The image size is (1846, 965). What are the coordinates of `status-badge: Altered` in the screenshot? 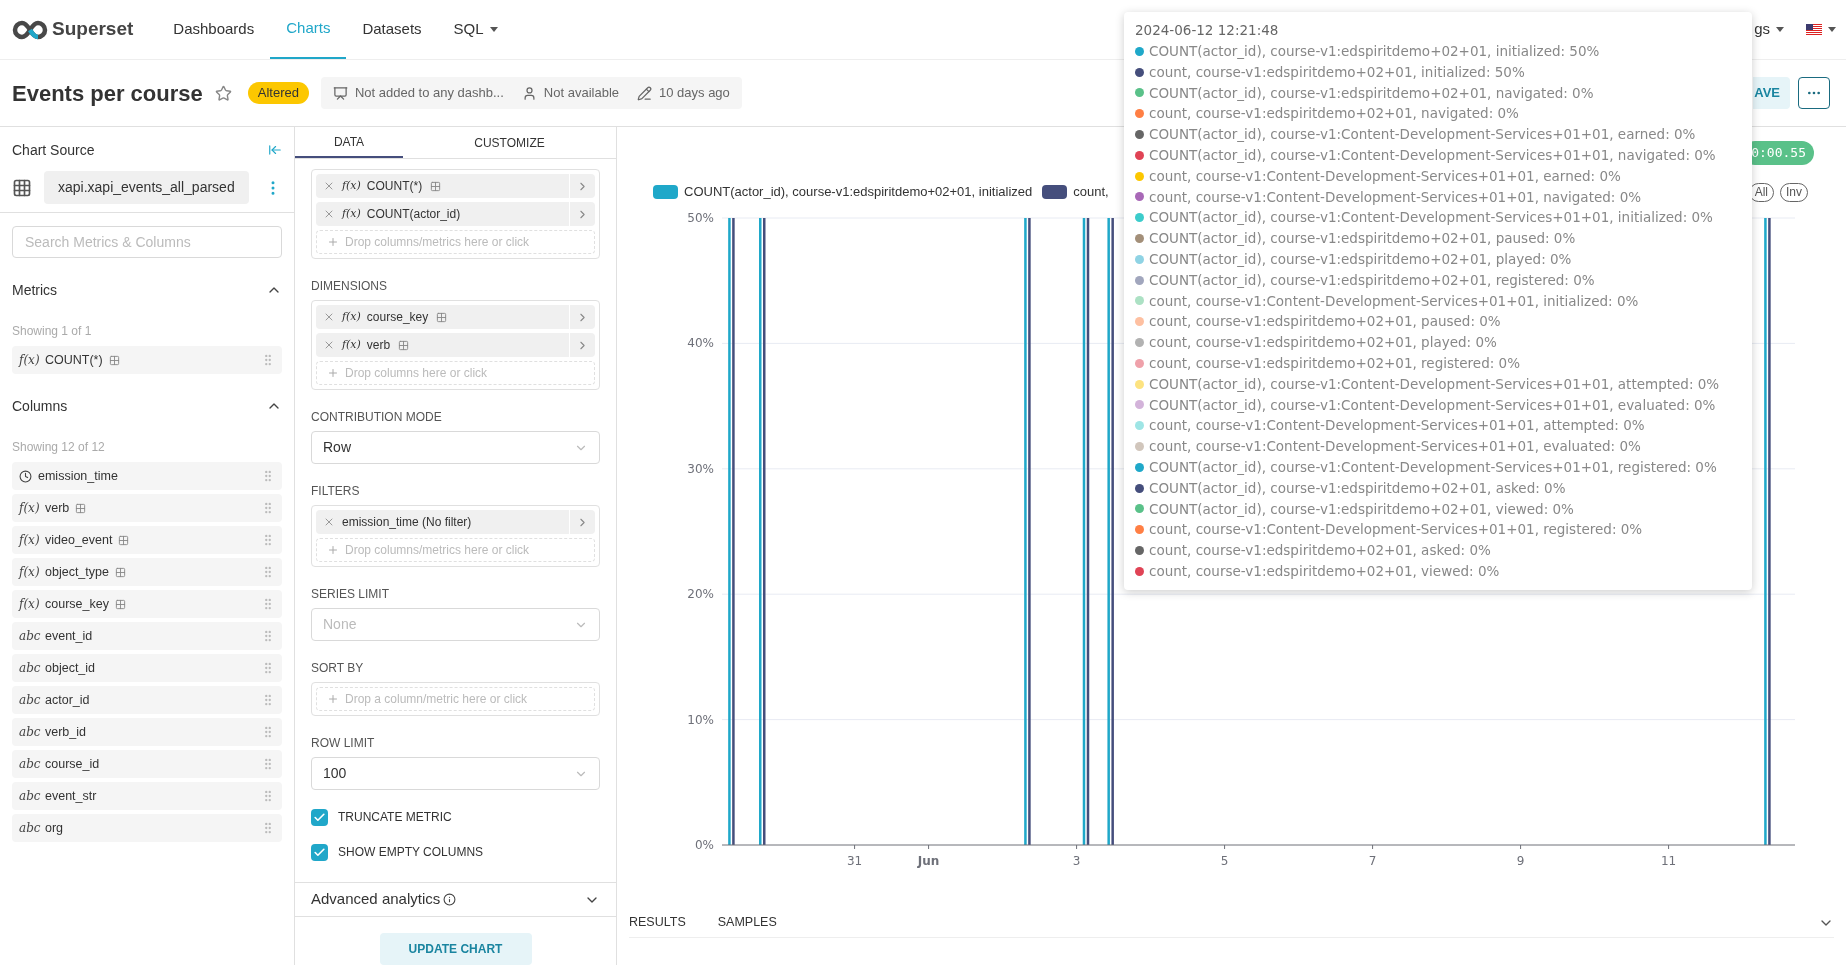 It's located at (278, 93).